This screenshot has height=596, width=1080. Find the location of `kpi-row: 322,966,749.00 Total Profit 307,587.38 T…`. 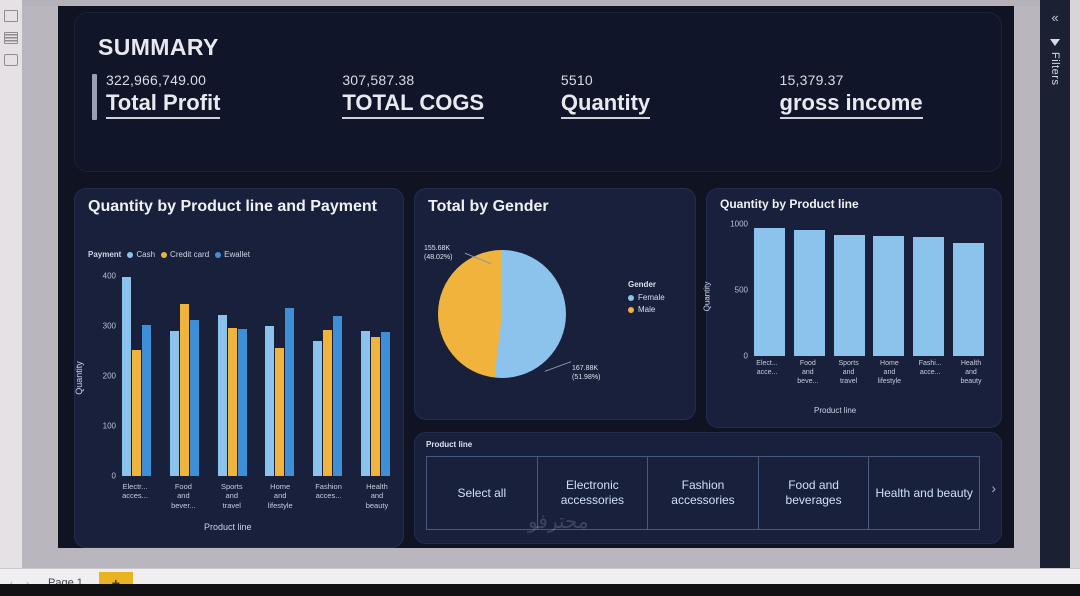

kpi-row: 322,966,749.00 Total Profit 307,587.38 T… is located at coordinates (542, 96).